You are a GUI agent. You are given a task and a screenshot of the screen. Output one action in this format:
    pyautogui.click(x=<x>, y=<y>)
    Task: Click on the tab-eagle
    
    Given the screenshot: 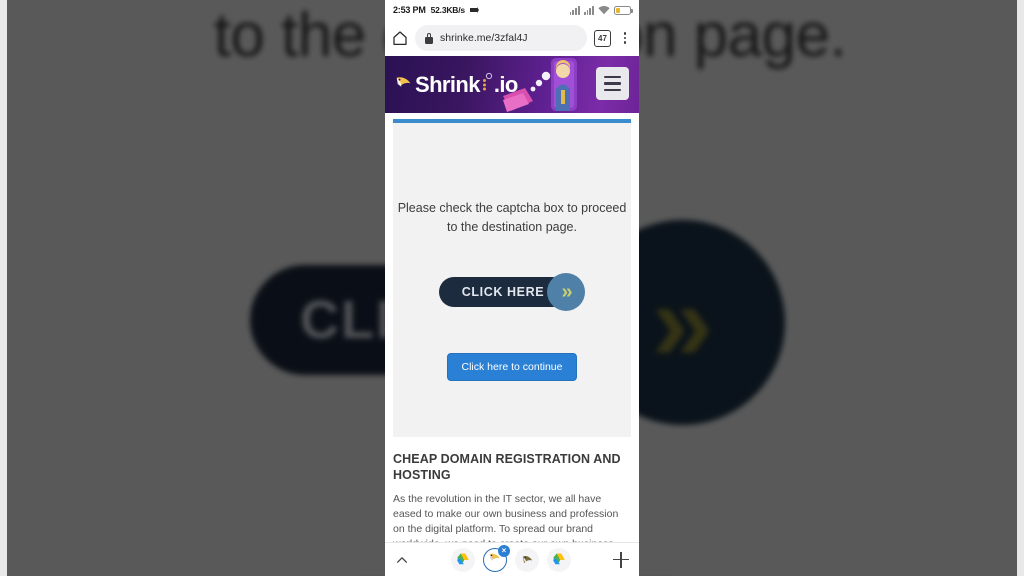 What is the action you would take?
    pyautogui.click(x=527, y=559)
    